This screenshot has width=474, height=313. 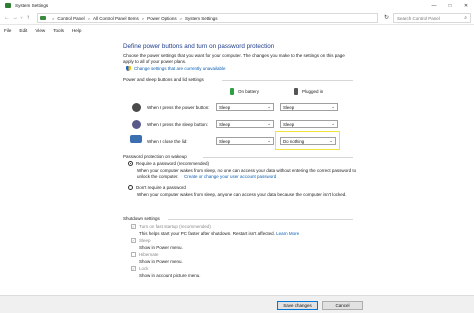 I want to click on lock-label: Lock, so click(x=144, y=268).